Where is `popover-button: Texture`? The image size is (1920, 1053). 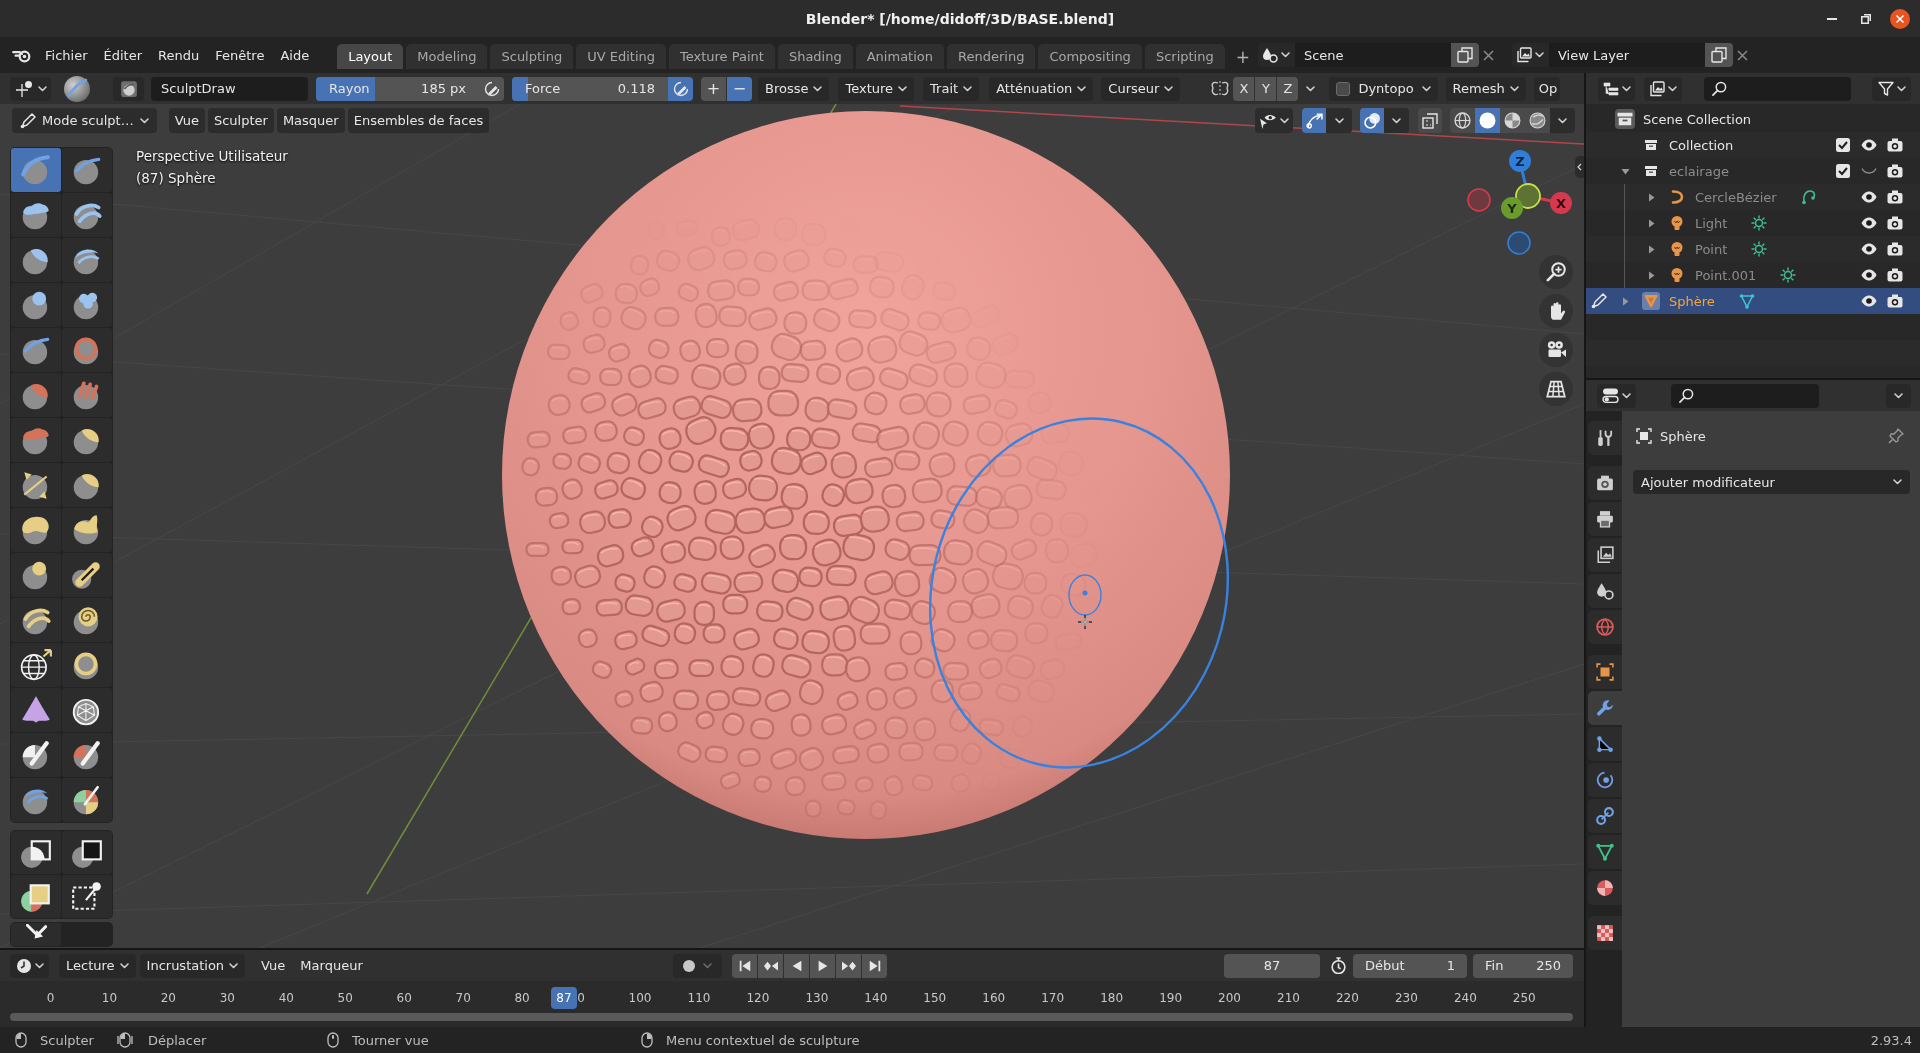
popover-button: Texture is located at coordinates (876, 88).